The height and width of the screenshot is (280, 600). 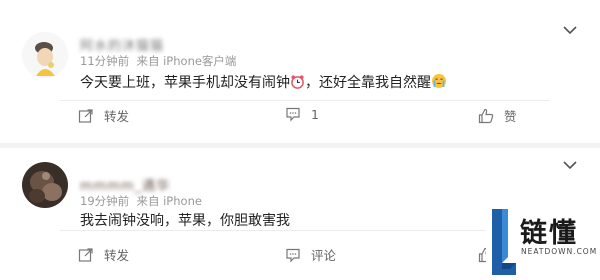 I want to click on forward-label: 转发, so click(x=117, y=255).